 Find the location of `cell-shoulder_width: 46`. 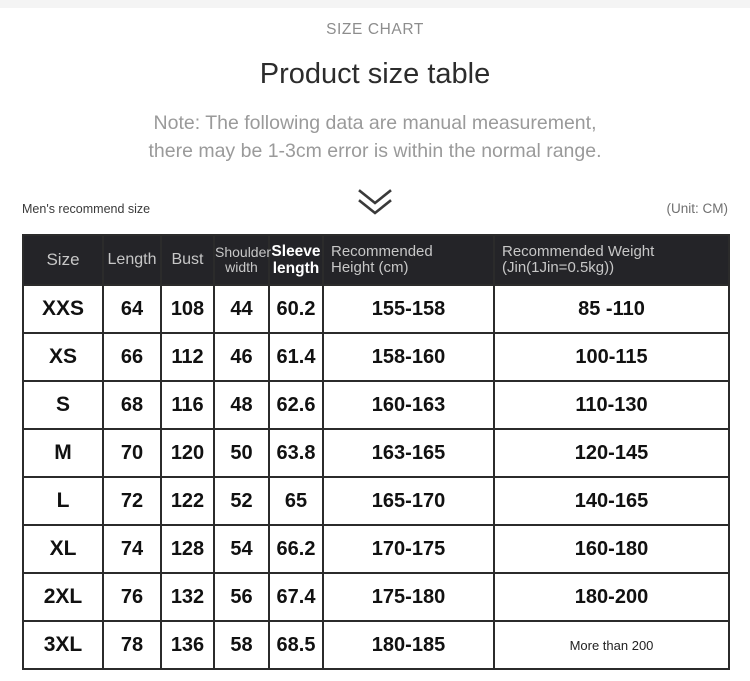

cell-shoulder_width: 46 is located at coordinates (241, 357).